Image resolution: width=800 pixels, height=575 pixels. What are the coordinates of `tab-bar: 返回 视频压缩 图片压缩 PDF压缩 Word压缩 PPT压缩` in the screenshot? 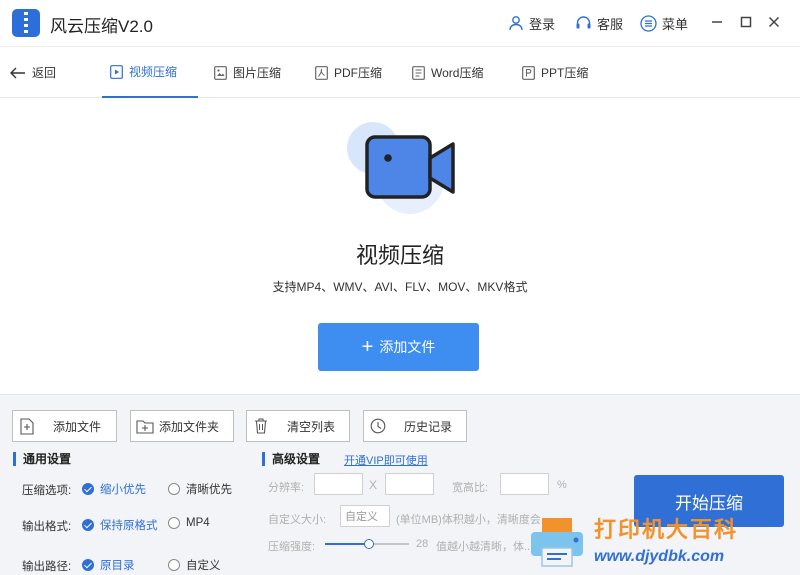 It's located at (400, 72).